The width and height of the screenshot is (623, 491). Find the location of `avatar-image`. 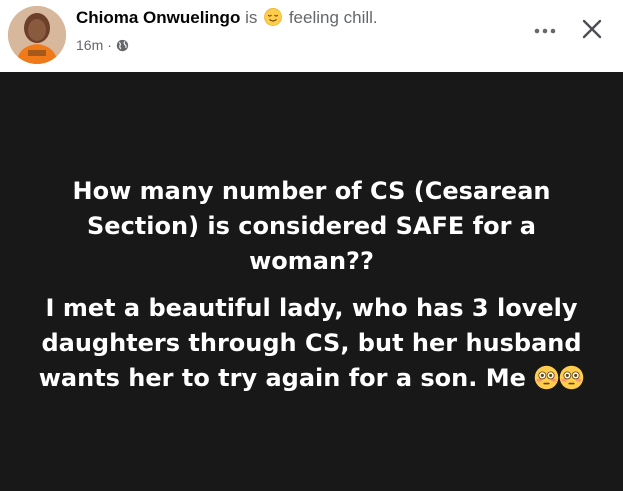

avatar-image is located at coordinates (37, 35).